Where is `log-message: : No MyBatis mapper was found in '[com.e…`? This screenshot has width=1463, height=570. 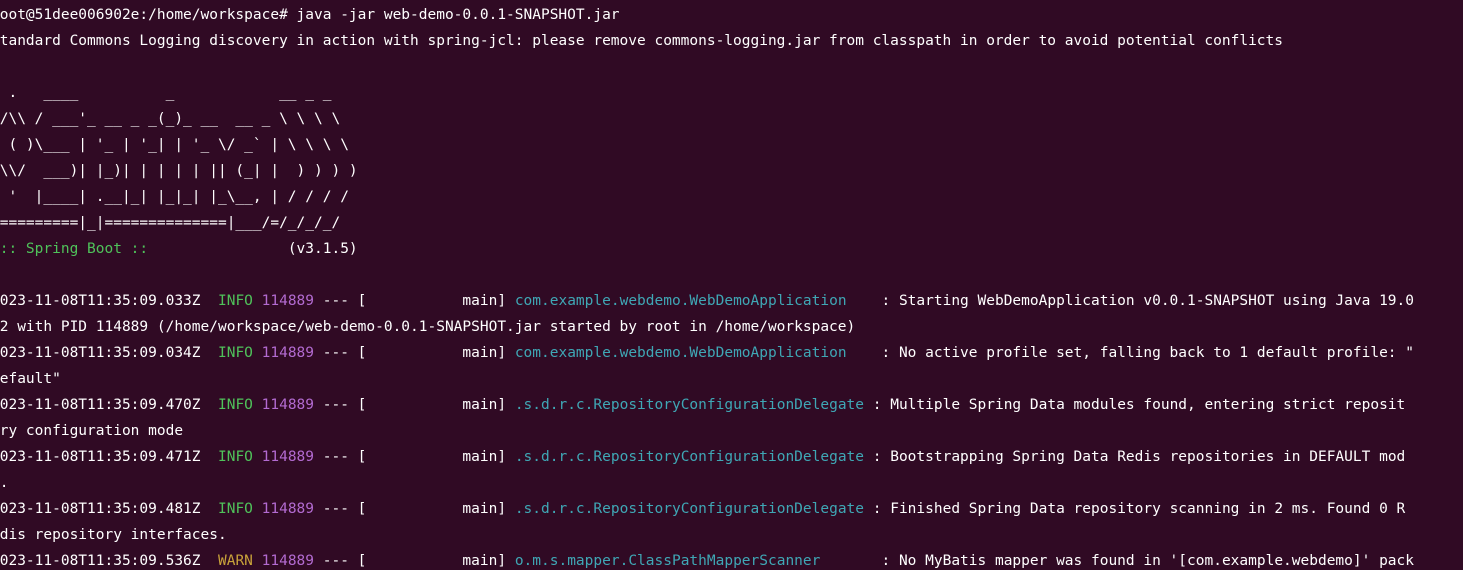 log-message: : No MyBatis mapper was found in '[com.e… is located at coordinates (1143, 561).